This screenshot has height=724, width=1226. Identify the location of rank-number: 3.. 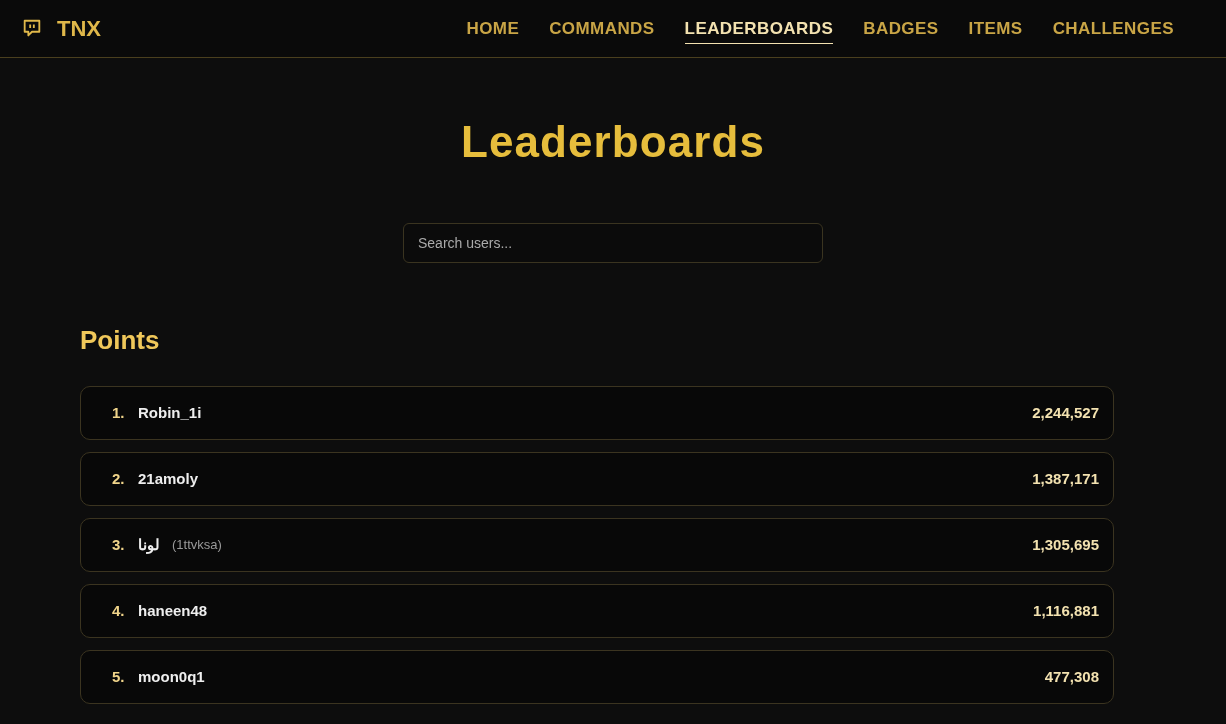
(119, 544).